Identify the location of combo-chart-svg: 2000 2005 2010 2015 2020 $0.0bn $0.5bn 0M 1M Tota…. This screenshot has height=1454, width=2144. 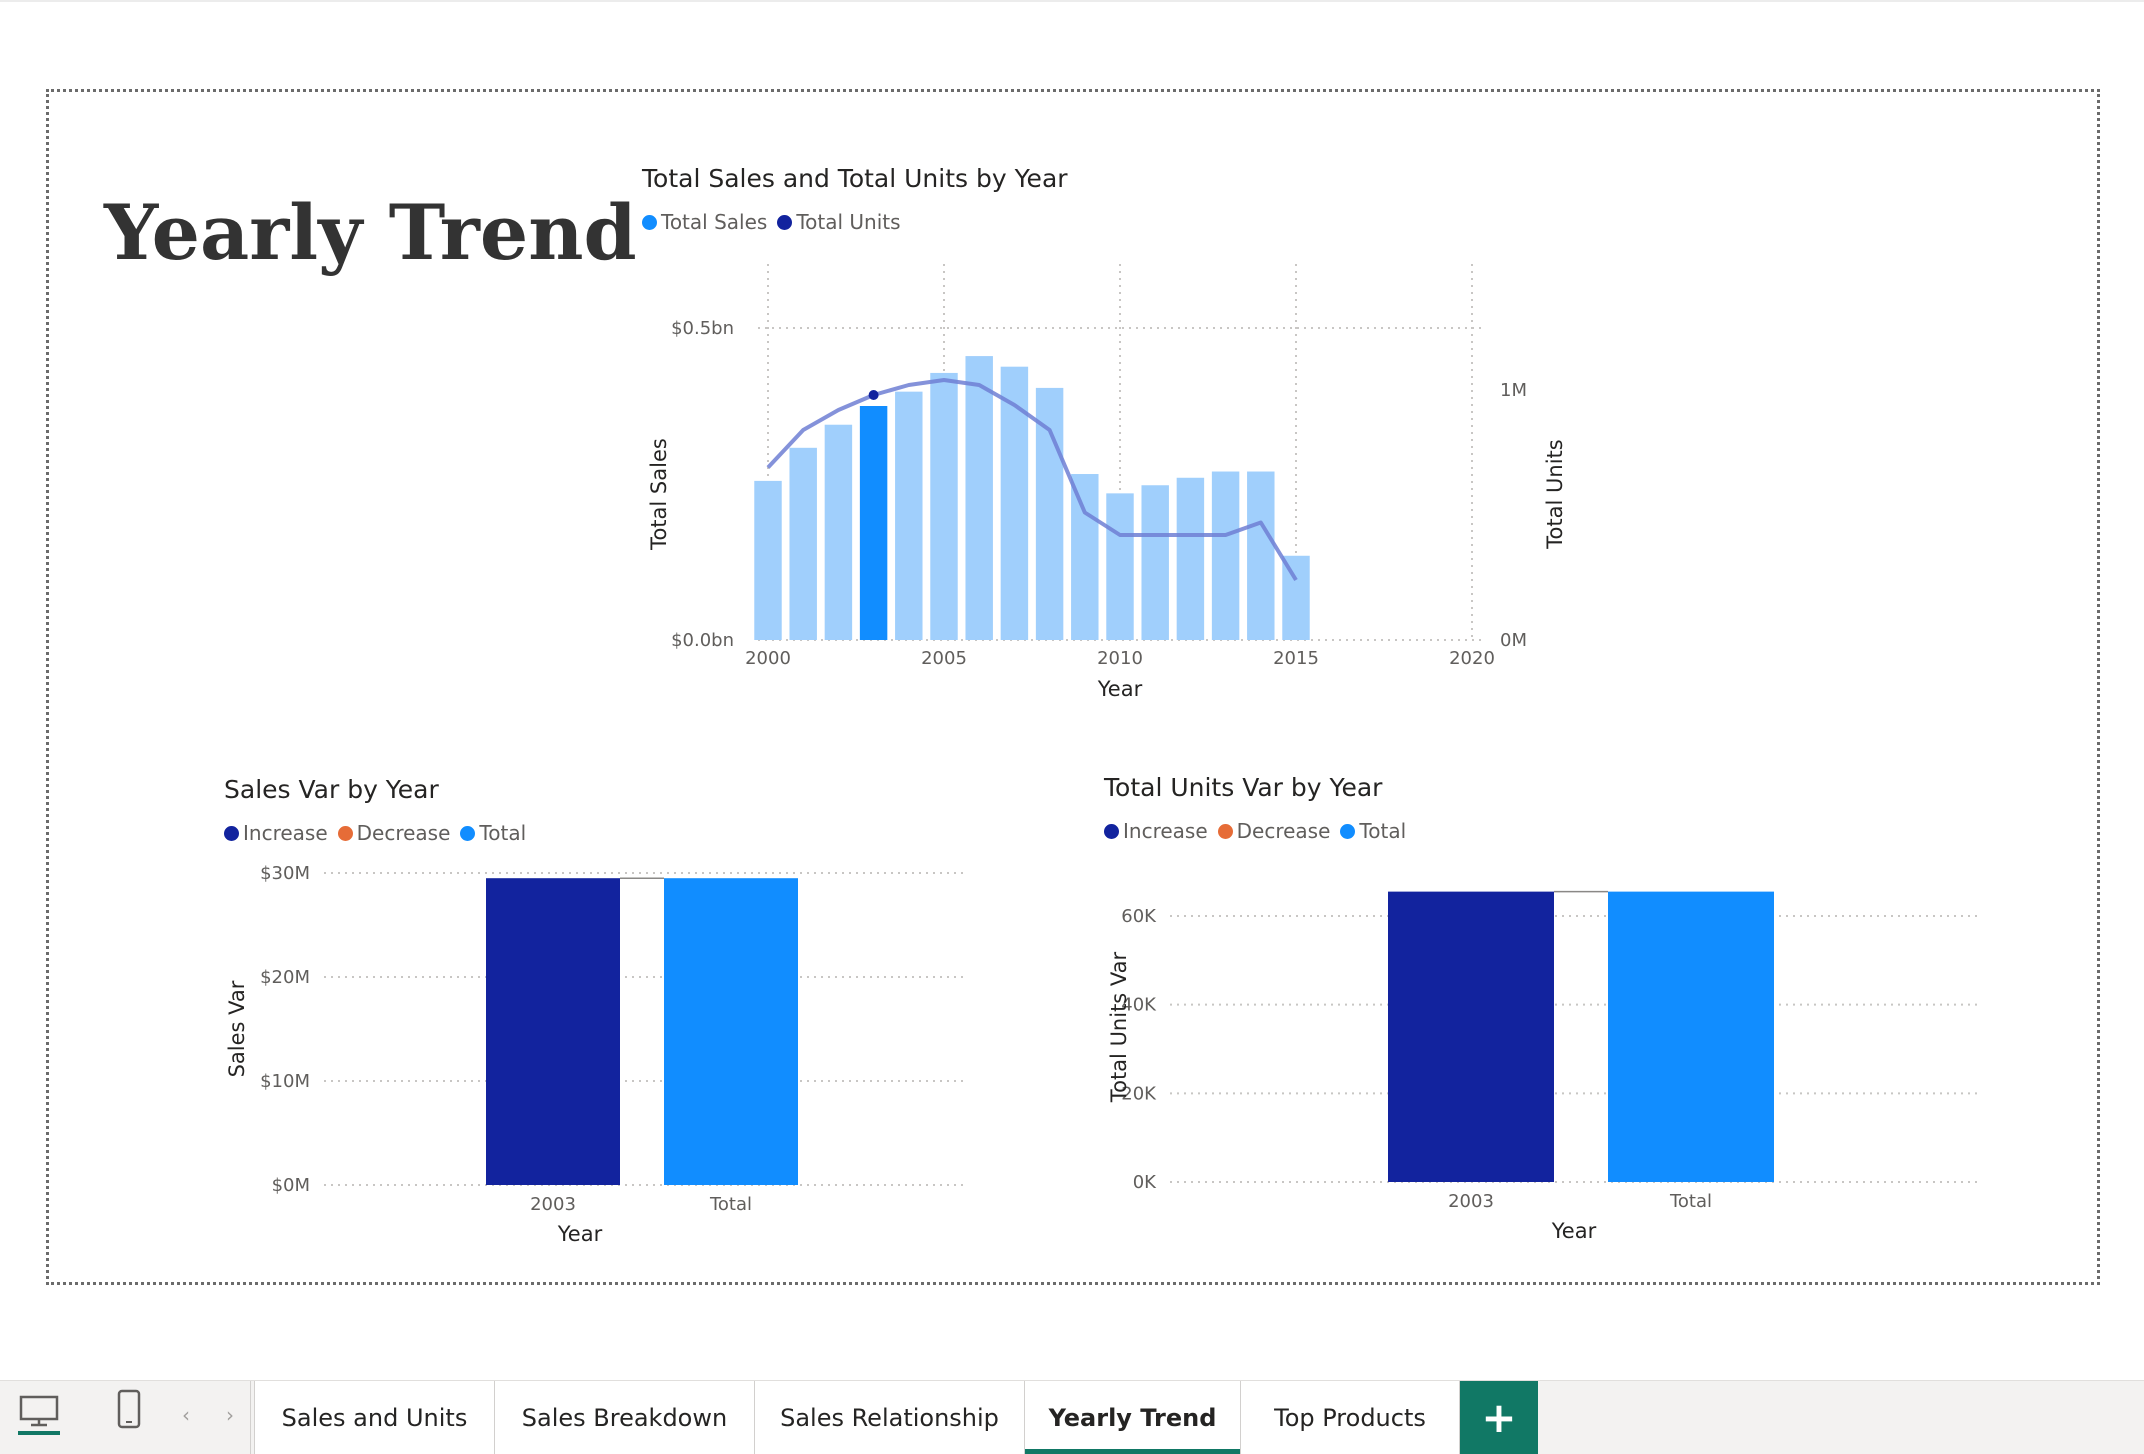
(1107, 482).